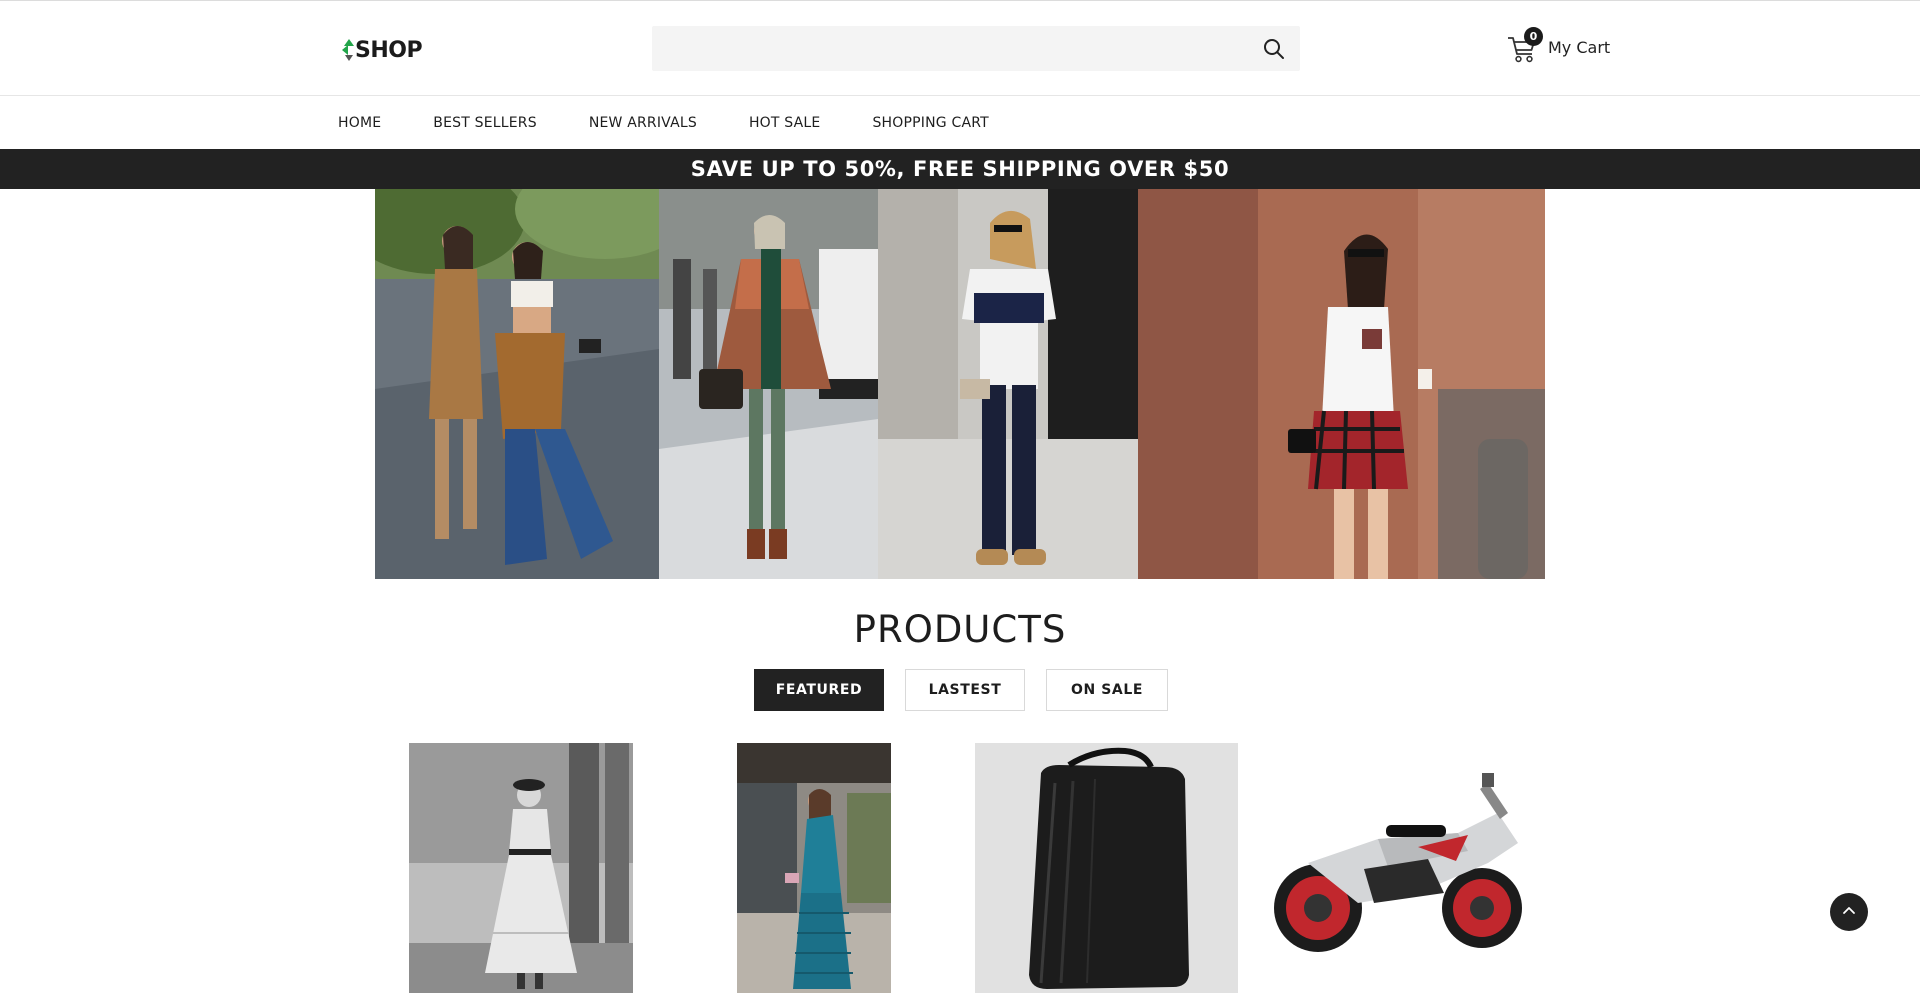 This screenshot has height=993, width=1920. What do you see at coordinates (348, 50) in the screenshot?
I see `logo-arrows-icon` at bounding box center [348, 50].